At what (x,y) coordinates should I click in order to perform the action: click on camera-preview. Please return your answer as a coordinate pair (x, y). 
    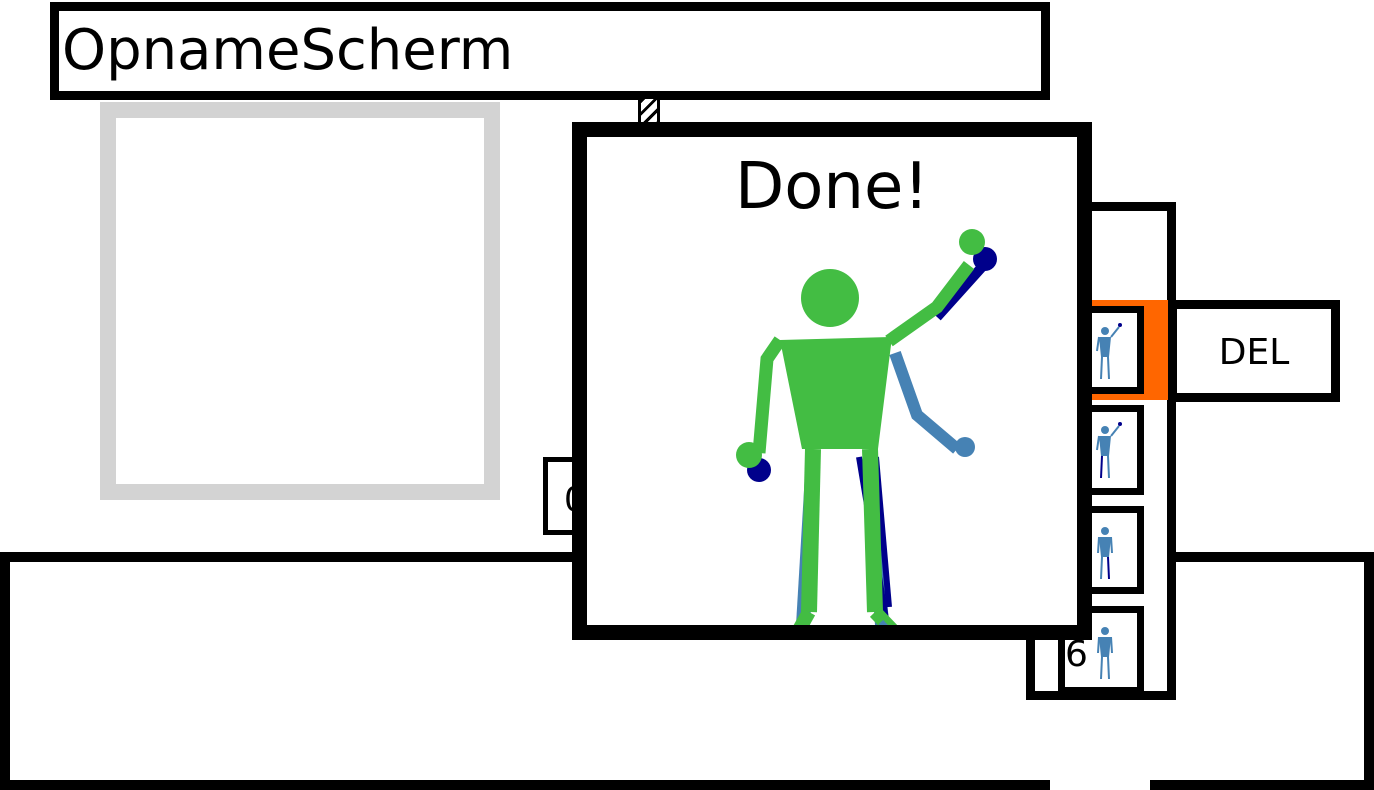
    Looking at the image, I should click on (300, 301).